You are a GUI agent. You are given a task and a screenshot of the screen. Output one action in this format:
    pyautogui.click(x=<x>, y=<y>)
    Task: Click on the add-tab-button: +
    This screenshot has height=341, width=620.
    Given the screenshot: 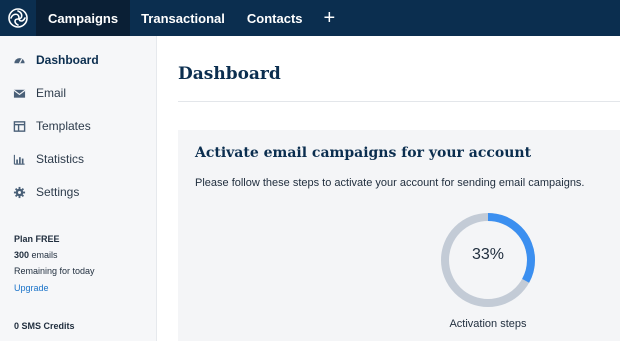 What is the action you would take?
    pyautogui.click(x=330, y=18)
    